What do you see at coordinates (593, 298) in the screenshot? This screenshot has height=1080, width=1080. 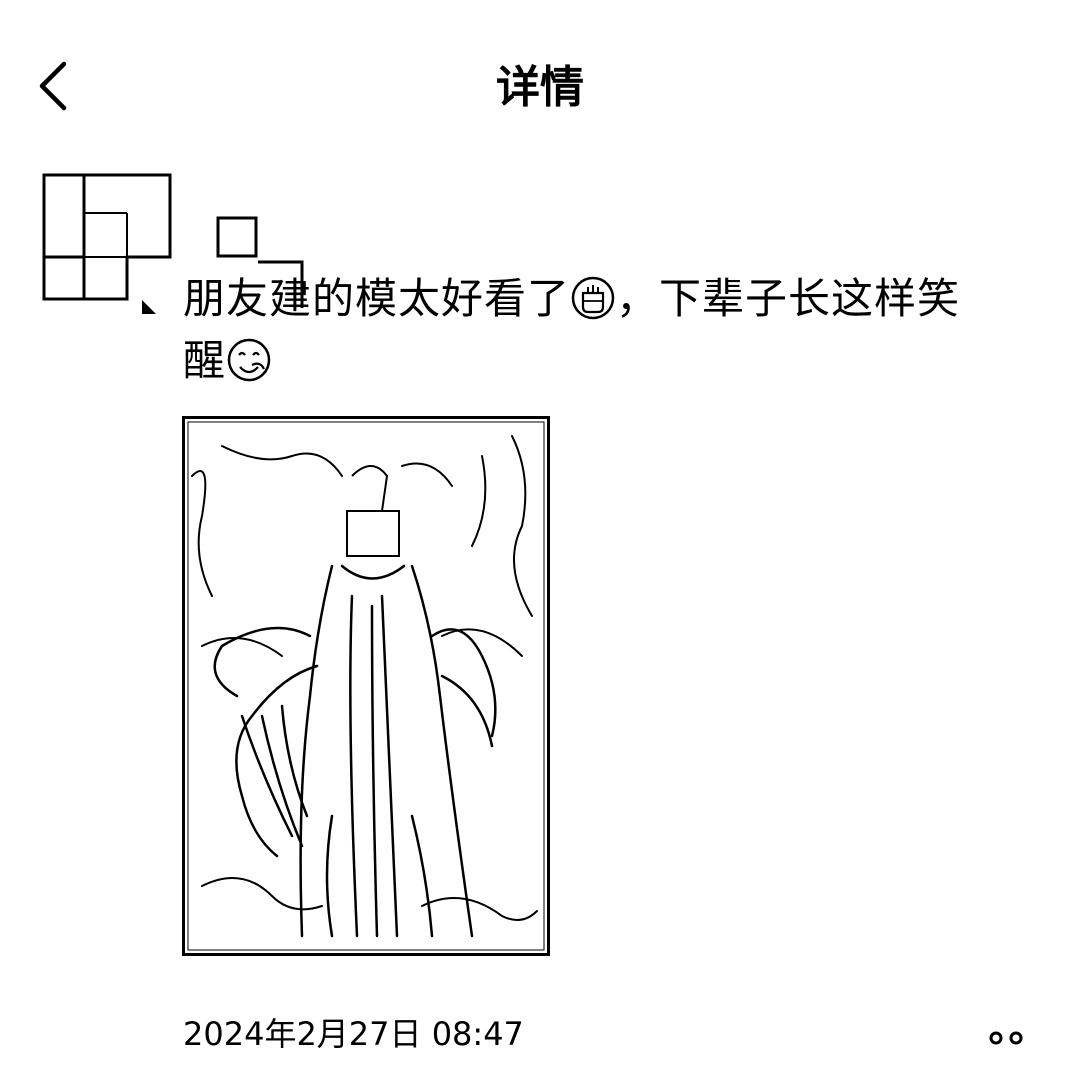 I see `raised-fist-emoji` at bounding box center [593, 298].